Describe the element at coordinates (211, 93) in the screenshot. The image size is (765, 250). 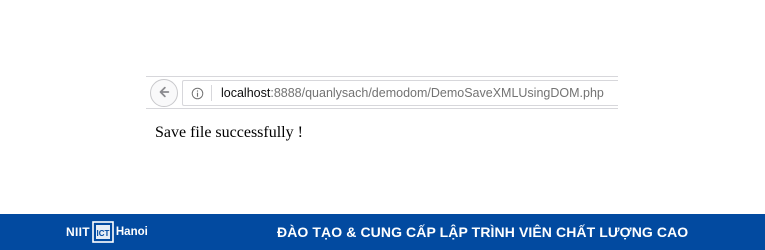
I see `url-divider` at that location.